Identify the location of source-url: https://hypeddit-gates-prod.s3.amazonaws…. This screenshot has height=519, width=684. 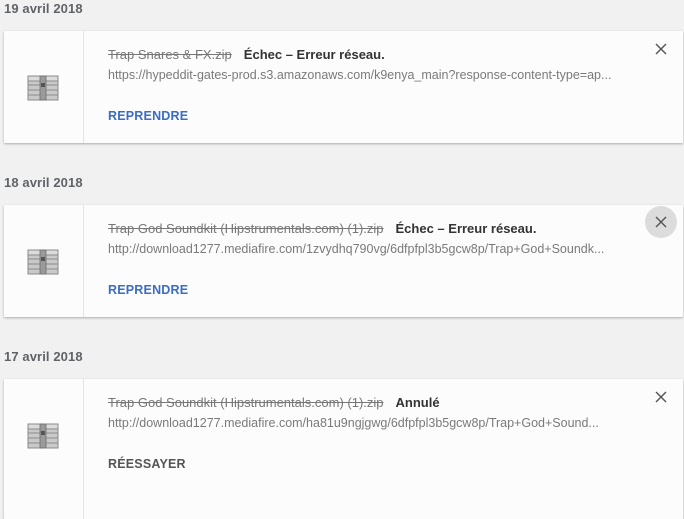
(371, 75).